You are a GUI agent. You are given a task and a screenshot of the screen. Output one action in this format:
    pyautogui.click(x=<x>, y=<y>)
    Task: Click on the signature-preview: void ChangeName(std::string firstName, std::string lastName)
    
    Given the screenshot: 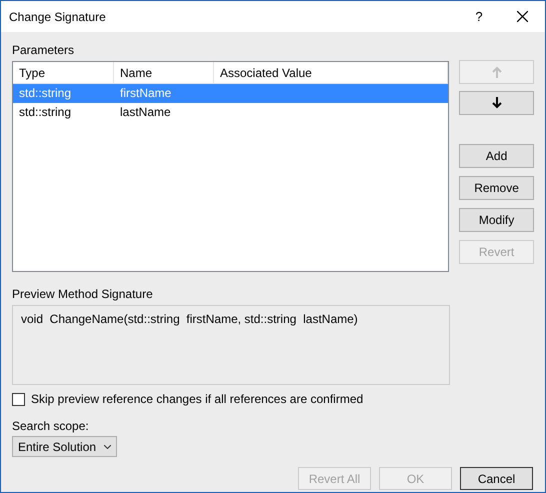 What is the action you would take?
    pyautogui.click(x=231, y=345)
    